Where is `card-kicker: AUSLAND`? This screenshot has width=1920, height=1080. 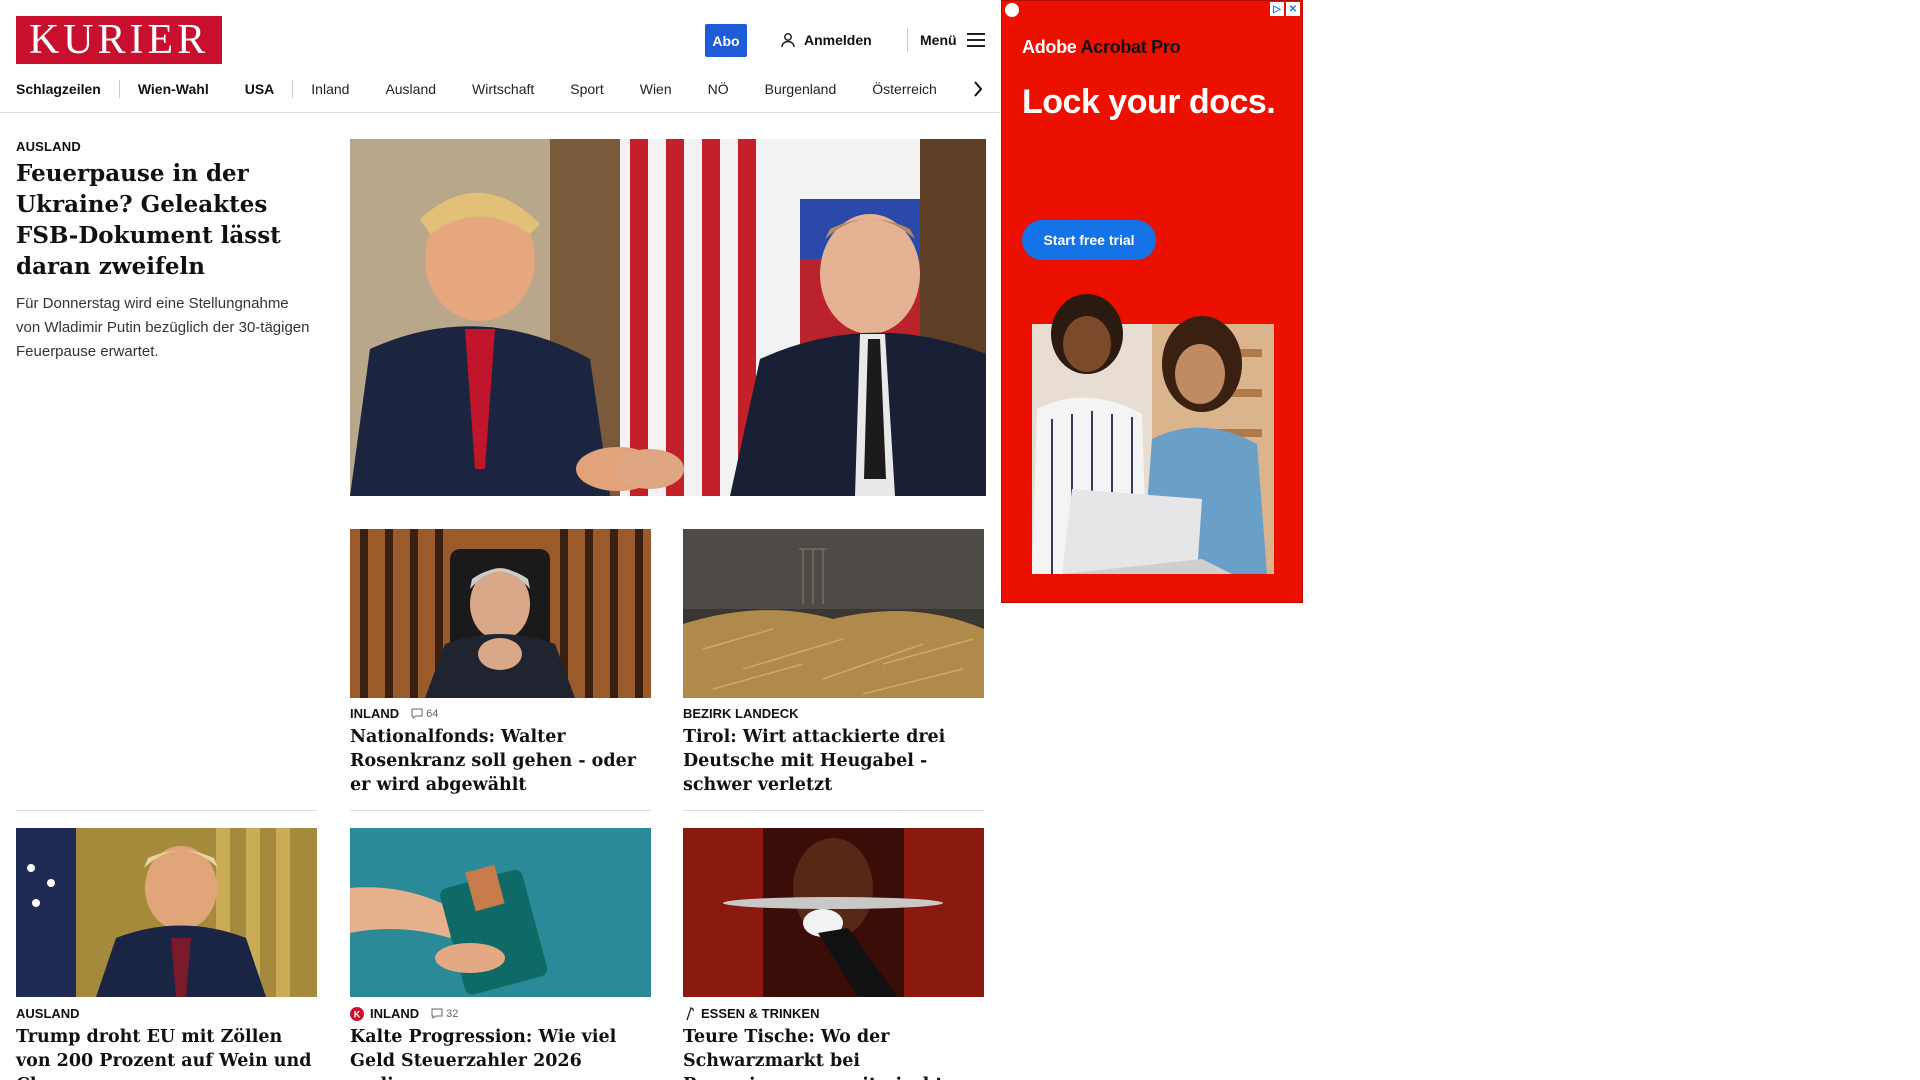
card-kicker: AUSLAND is located at coordinates (48, 1013).